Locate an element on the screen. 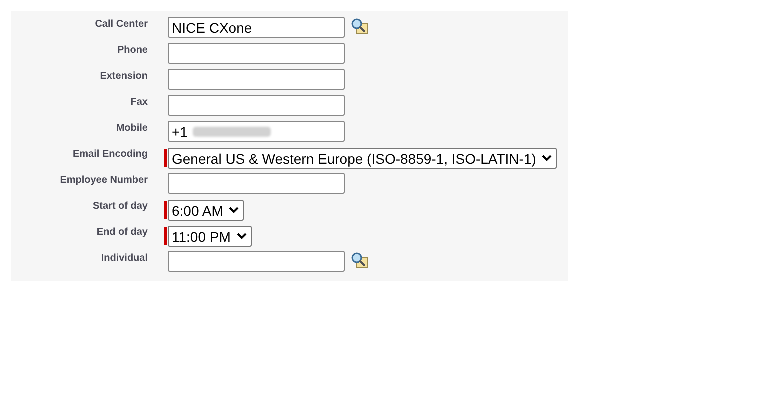 The height and width of the screenshot is (409, 766). field-label: Call Center is located at coordinates (121, 24).